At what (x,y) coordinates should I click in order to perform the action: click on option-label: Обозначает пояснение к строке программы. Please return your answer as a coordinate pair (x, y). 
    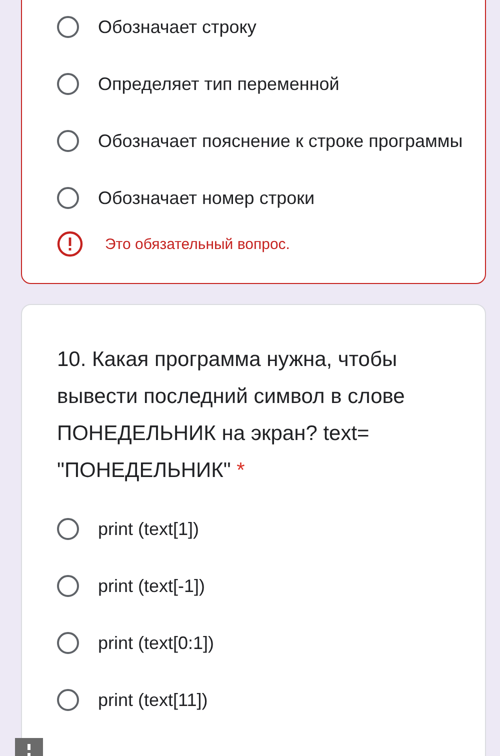
    Looking at the image, I should click on (280, 141).